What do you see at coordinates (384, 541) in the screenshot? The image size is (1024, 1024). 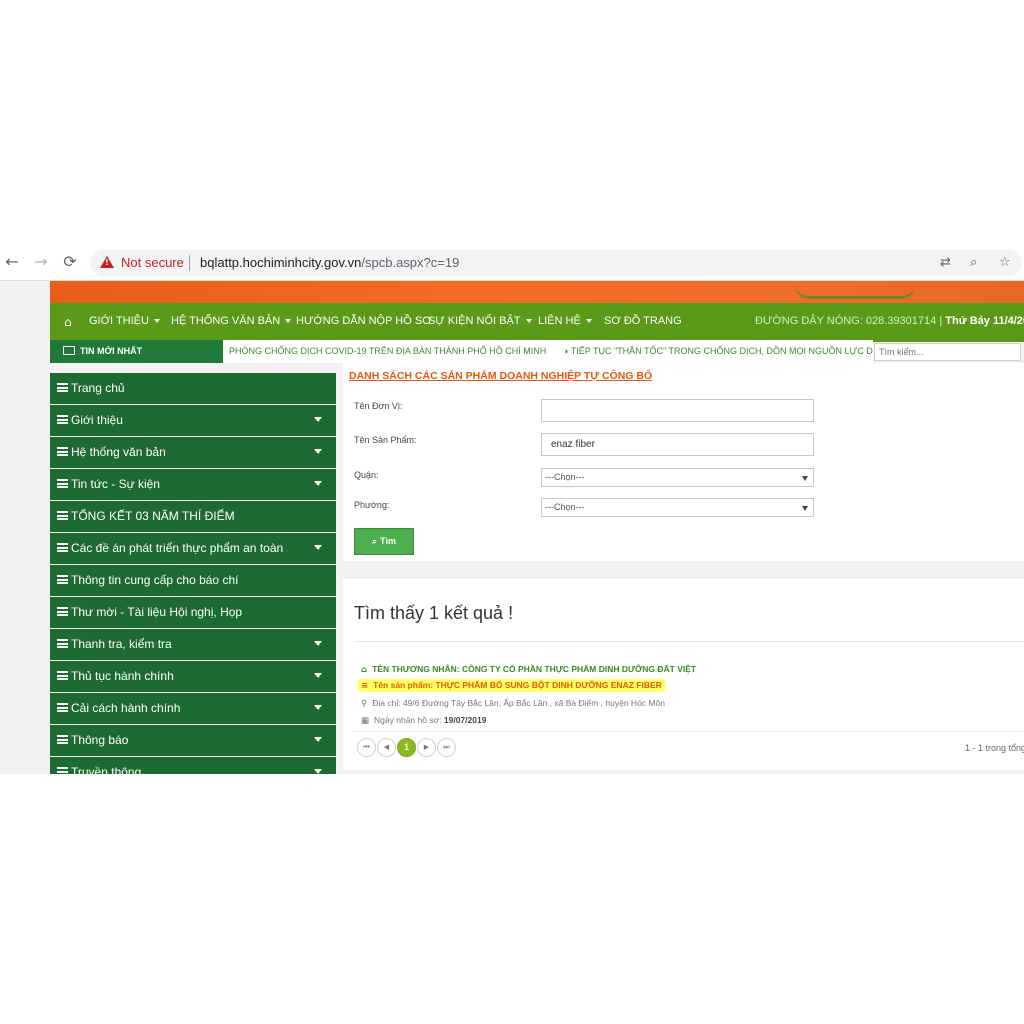 I see `search-button: ⌕ Tìm` at bounding box center [384, 541].